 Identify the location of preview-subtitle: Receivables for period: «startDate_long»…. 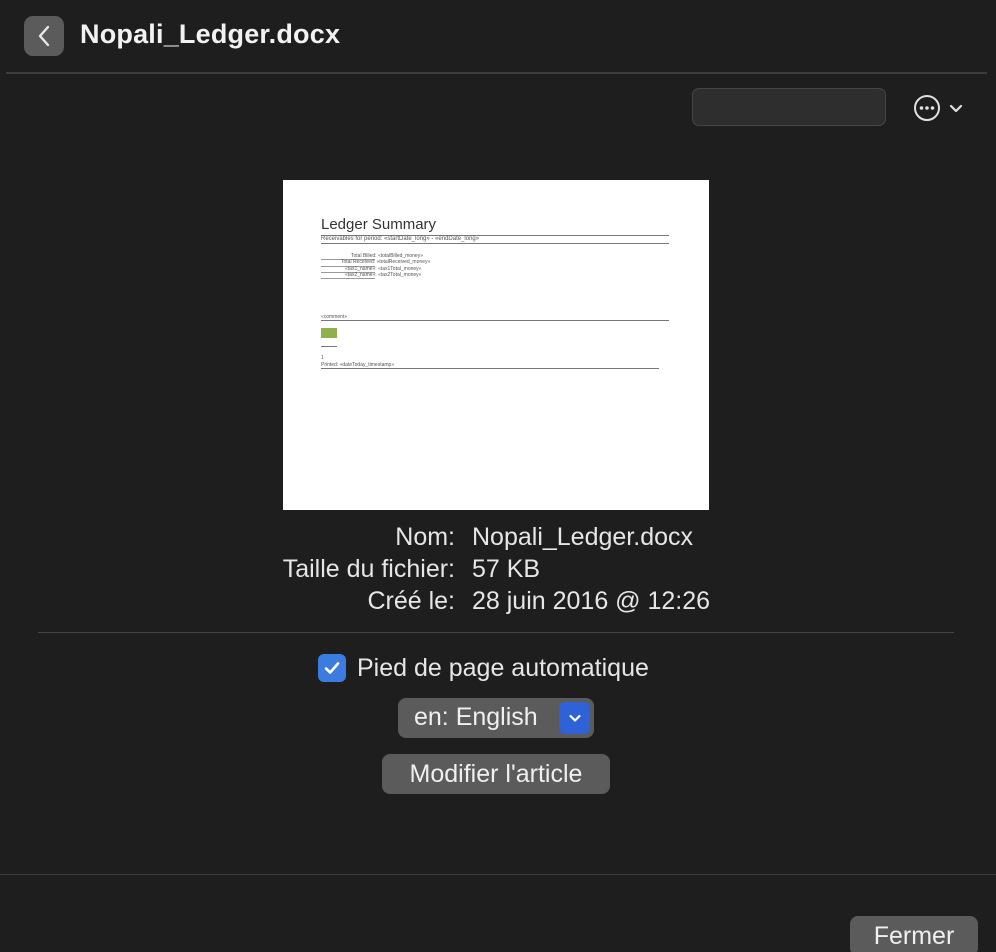
(400, 239).